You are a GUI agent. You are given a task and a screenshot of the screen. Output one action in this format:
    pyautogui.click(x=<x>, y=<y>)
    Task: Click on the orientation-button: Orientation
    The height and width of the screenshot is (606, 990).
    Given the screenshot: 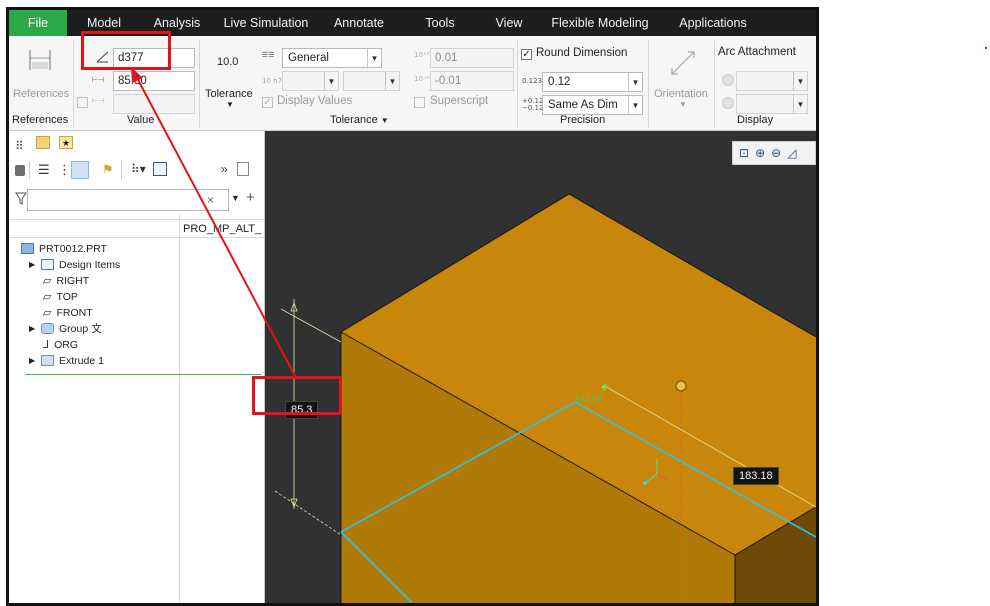 What is the action you would take?
    pyautogui.click(x=681, y=94)
    